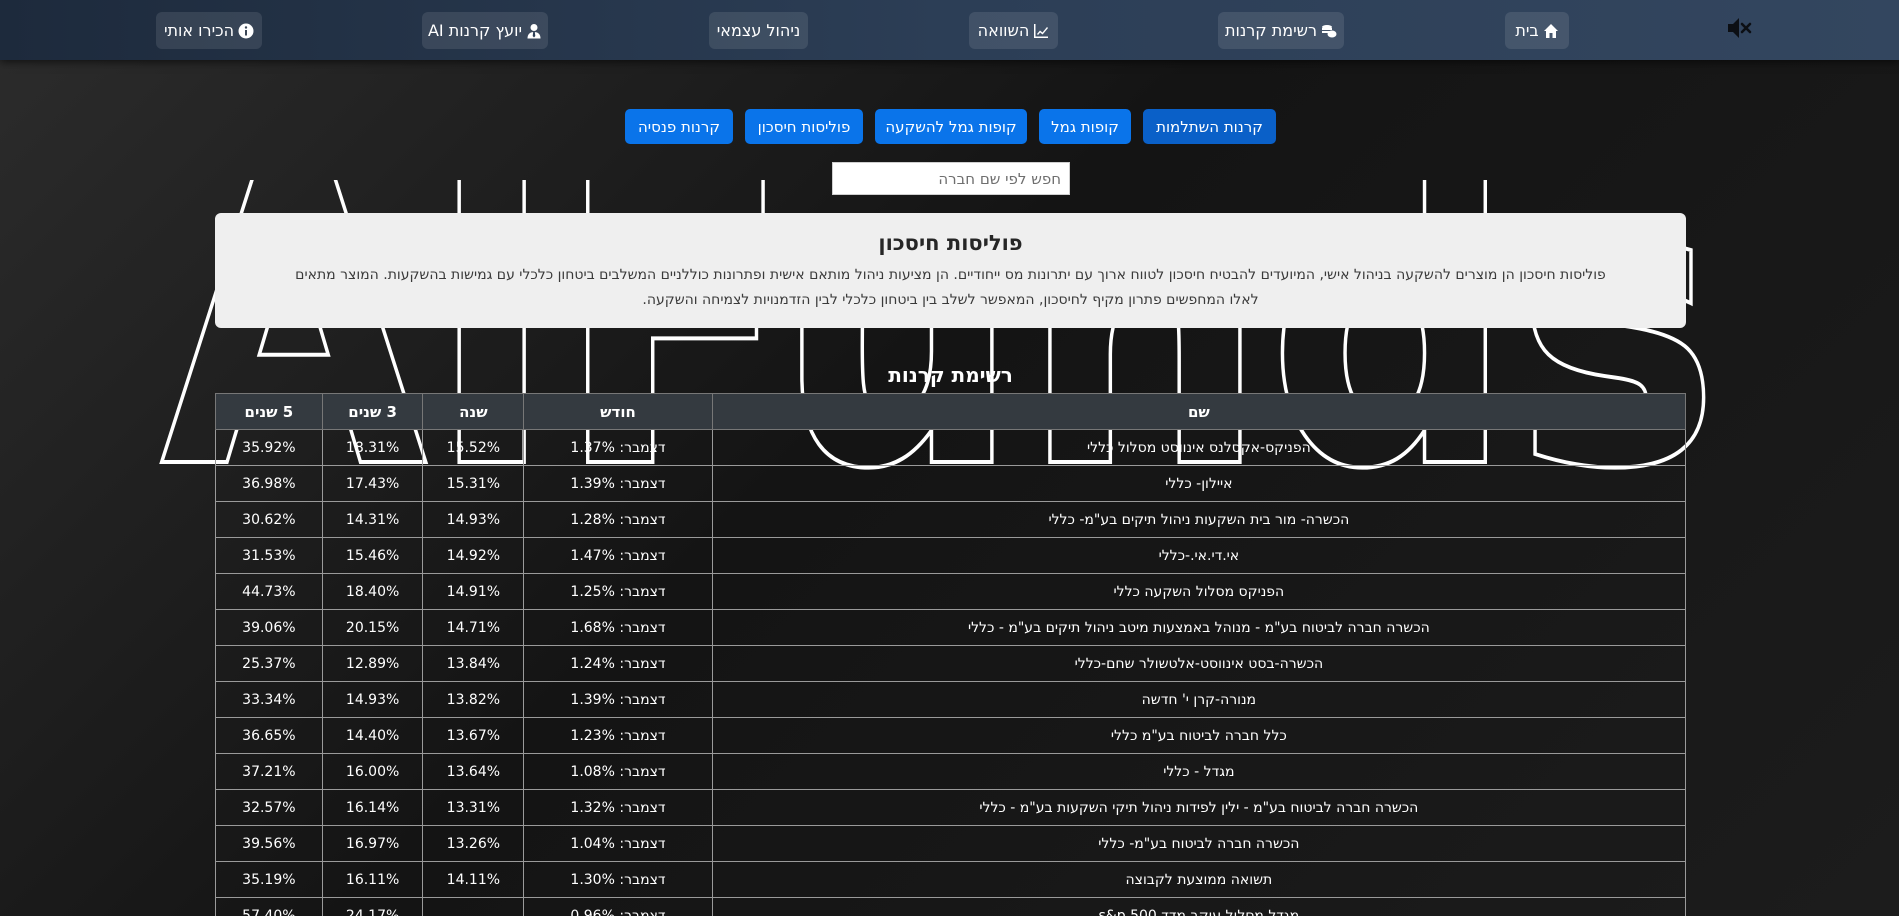  I want to click on coins-icon, so click(1329, 30).